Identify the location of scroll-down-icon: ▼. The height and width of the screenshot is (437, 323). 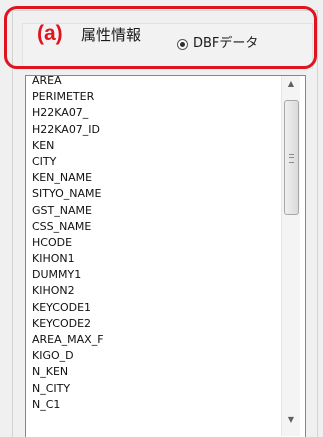
(291, 420).